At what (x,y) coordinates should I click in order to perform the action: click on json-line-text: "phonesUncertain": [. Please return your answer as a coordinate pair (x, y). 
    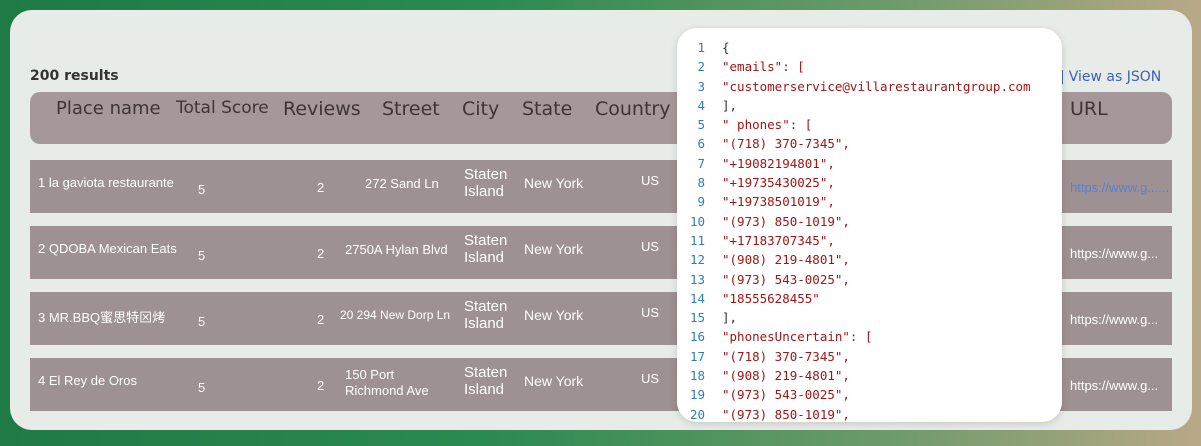
    Looking at the image, I should click on (797, 337).